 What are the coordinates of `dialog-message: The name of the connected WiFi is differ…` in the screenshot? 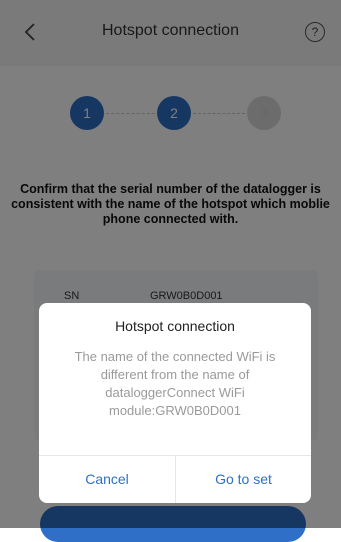 It's located at (175, 383).